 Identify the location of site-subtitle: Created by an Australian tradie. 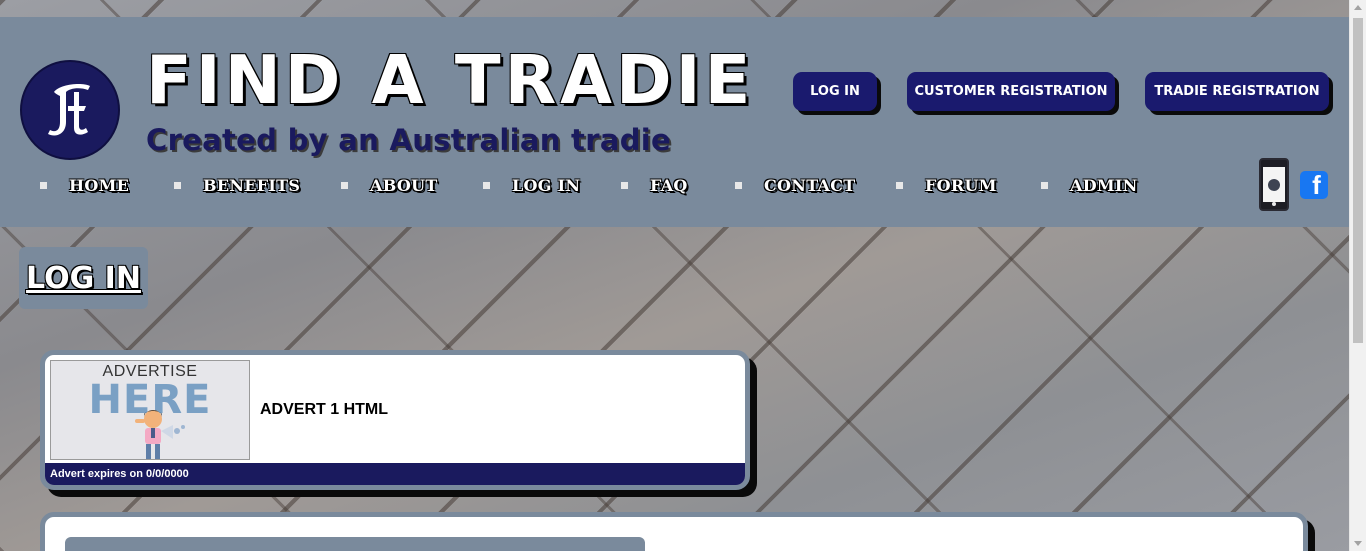
(408, 140).